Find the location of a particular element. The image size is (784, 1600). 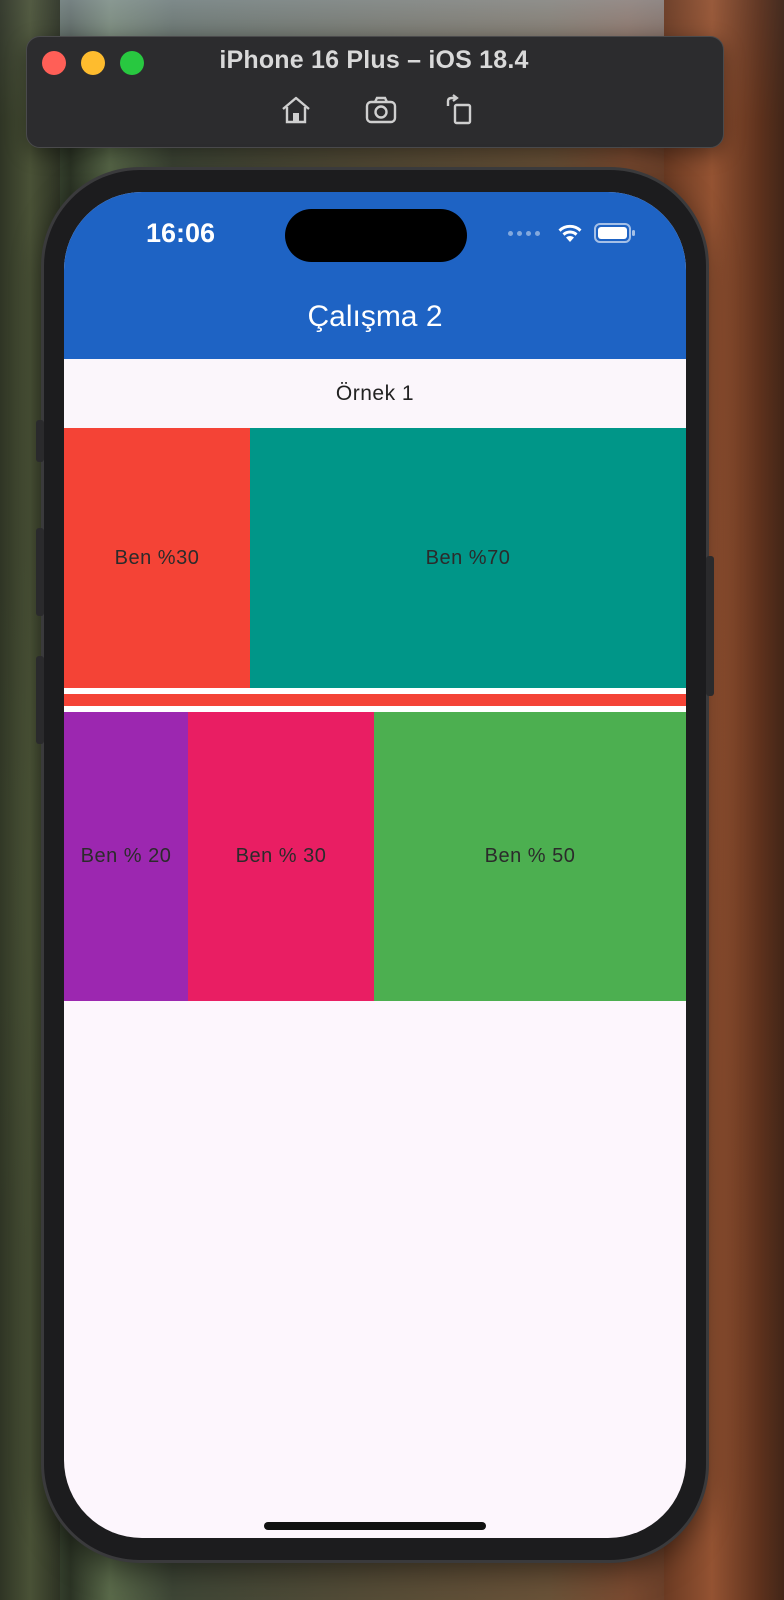

cellular-signal-icon is located at coordinates (524, 233).